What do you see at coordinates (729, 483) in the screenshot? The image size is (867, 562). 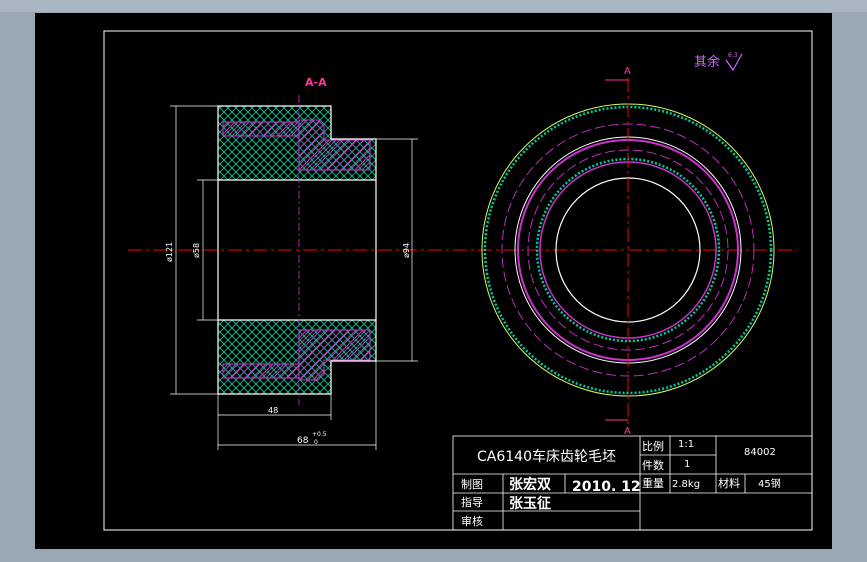 I see `material-label: 材料` at bounding box center [729, 483].